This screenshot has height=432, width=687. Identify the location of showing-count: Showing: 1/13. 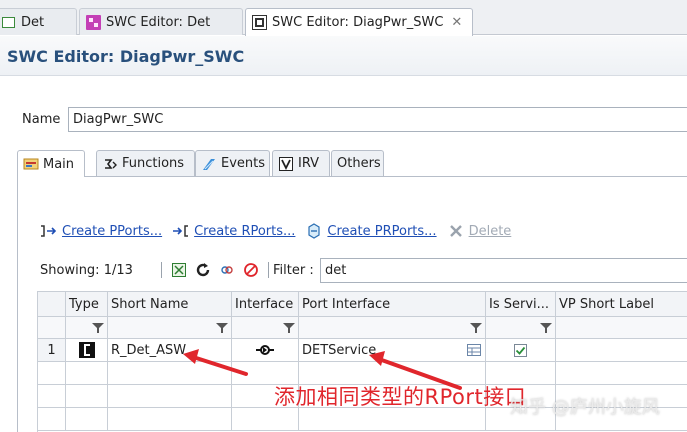
(86, 270).